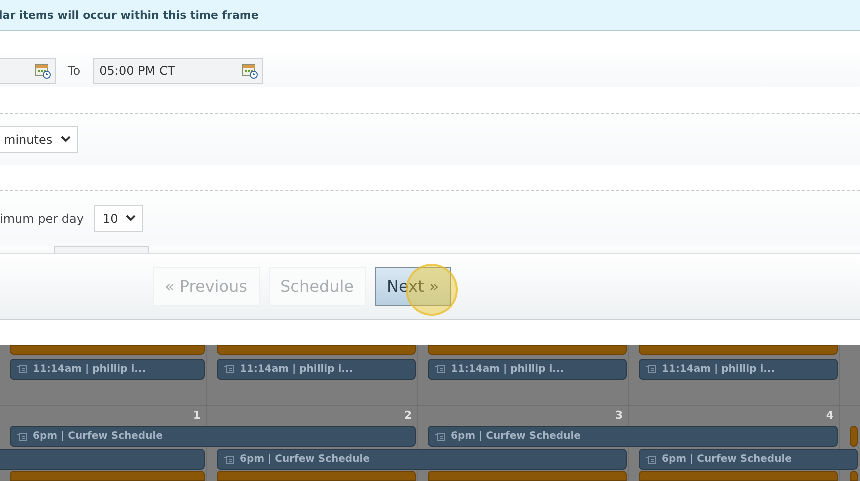 Image resolution: width=860 pixels, height=481 pixels. Describe the element at coordinates (830, 415) in the screenshot. I see `day-number: 4` at that location.